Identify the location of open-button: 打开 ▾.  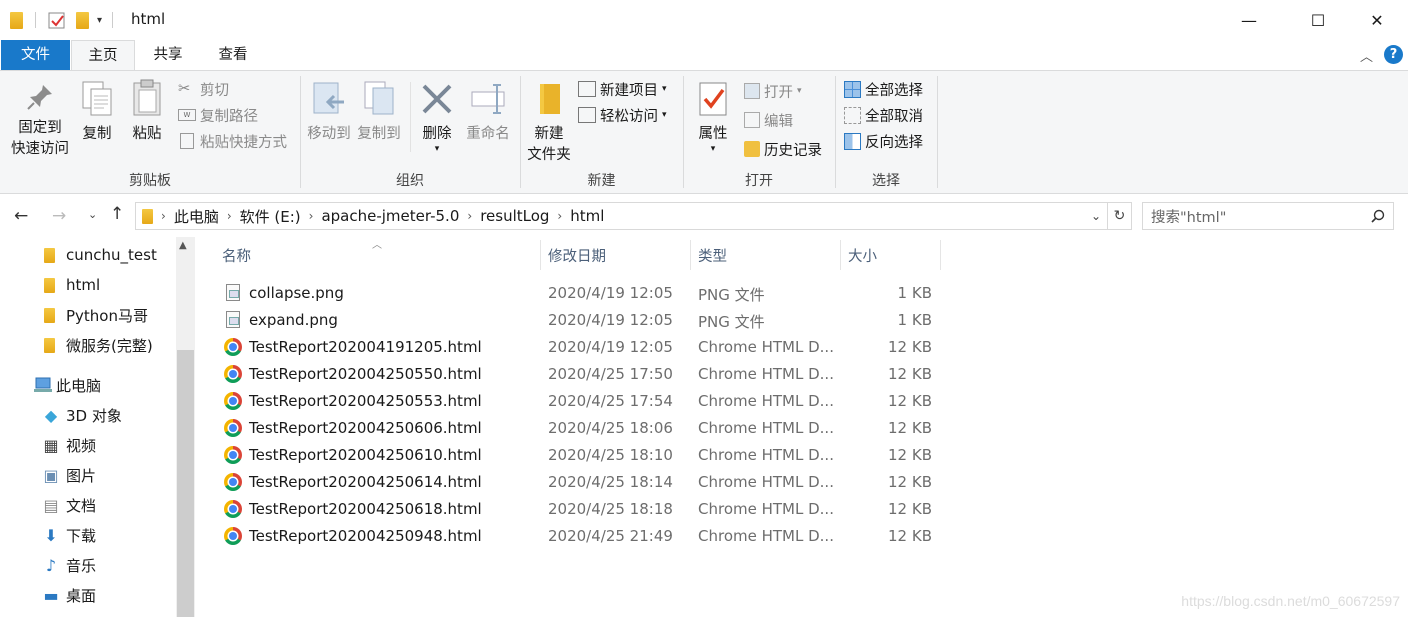
(773, 91).